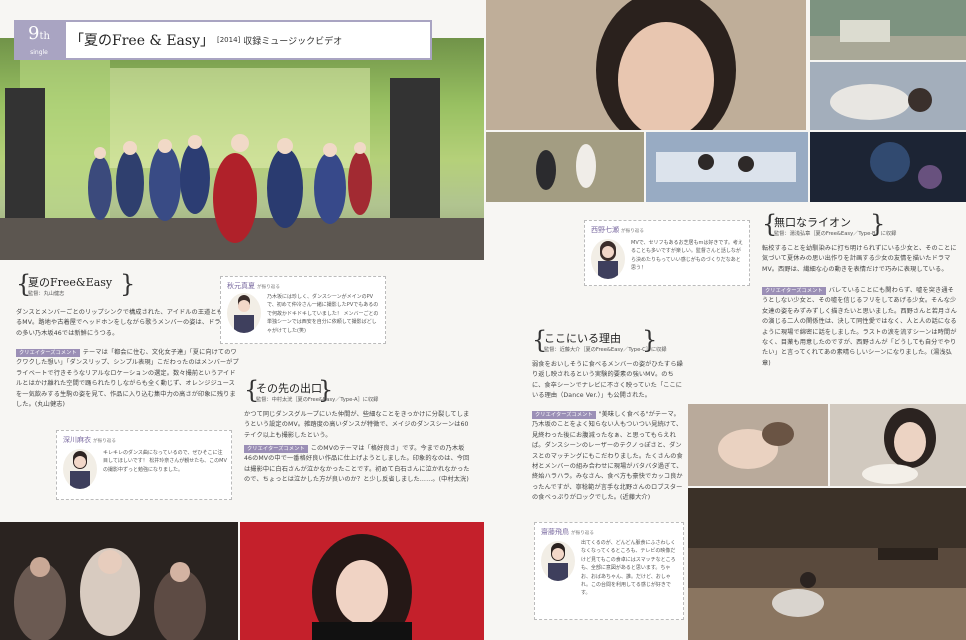 Image resolution: width=966 pixels, height=640 pixels. I want to click on brace-right: }, so click(128, 284).